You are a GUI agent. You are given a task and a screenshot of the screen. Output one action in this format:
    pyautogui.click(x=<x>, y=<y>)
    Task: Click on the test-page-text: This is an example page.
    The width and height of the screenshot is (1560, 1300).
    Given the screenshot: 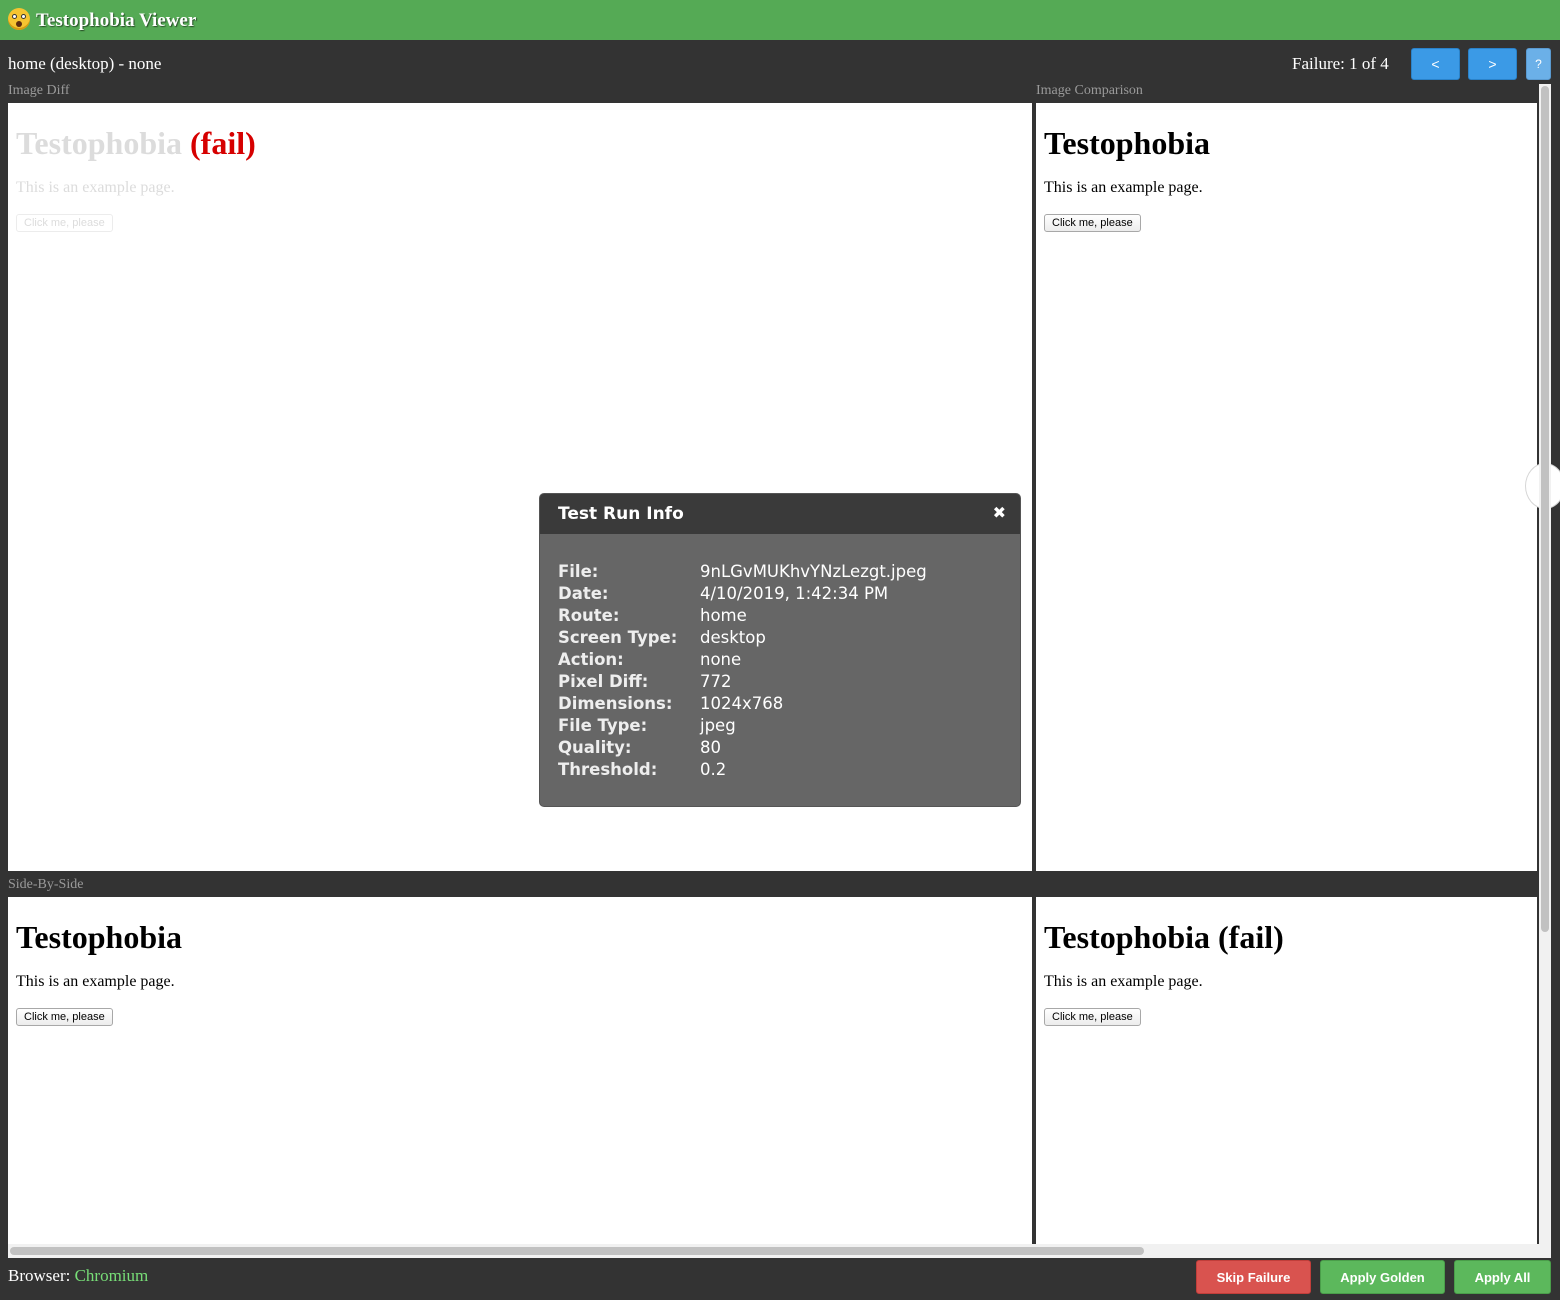 What is the action you would take?
    pyautogui.click(x=1123, y=981)
    